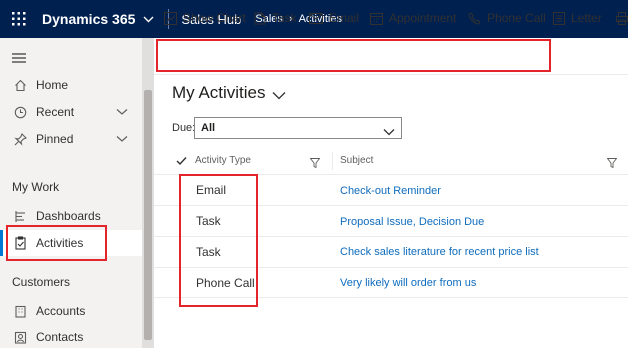 The width and height of the screenshot is (628, 350). I want to click on section-my-work: My Work, so click(36, 187).